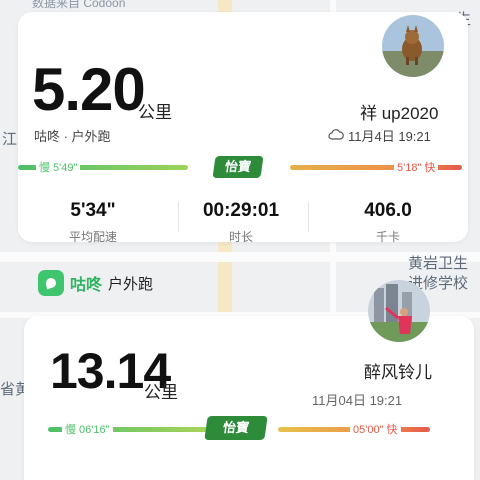 The image size is (480, 480). Describe the element at coordinates (92, 237) in the screenshot. I see `stat-avg-pace-label: 平均配速` at that location.